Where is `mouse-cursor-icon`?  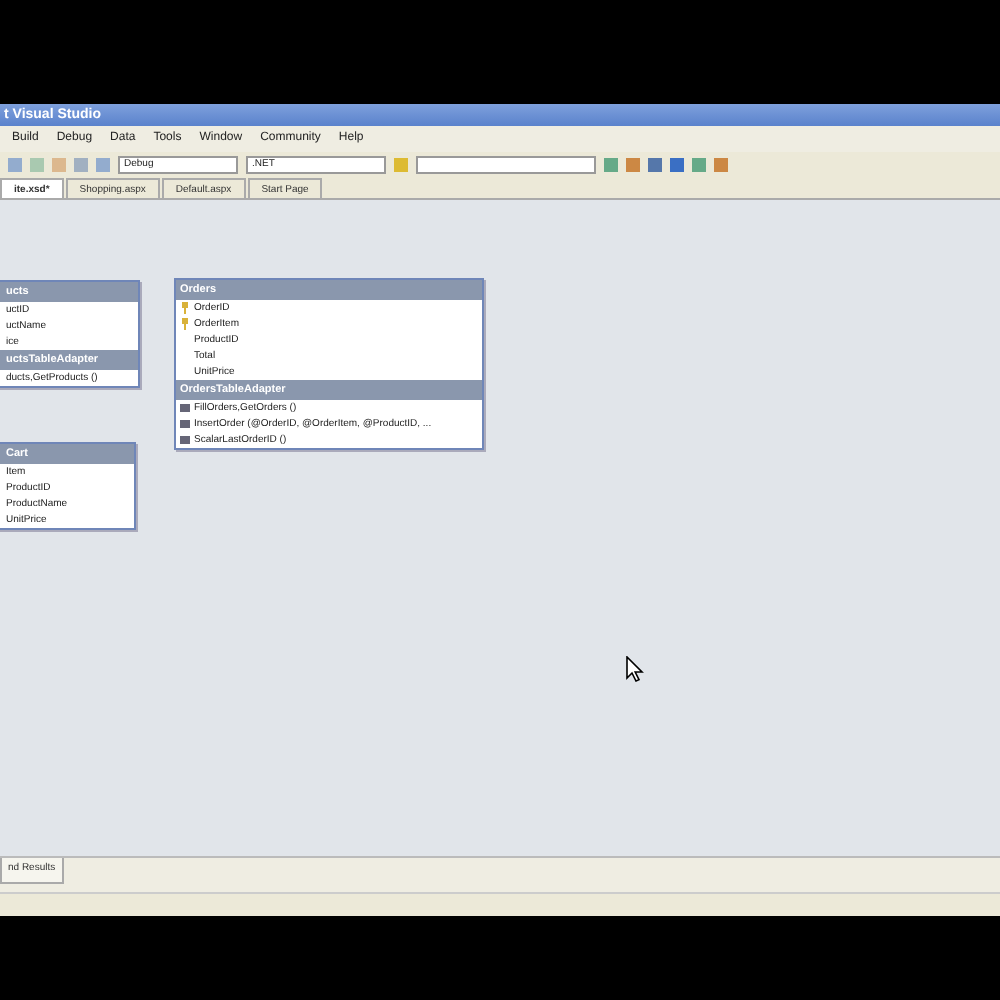
mouse-cursor-icon is located at coordinates (635, 669).